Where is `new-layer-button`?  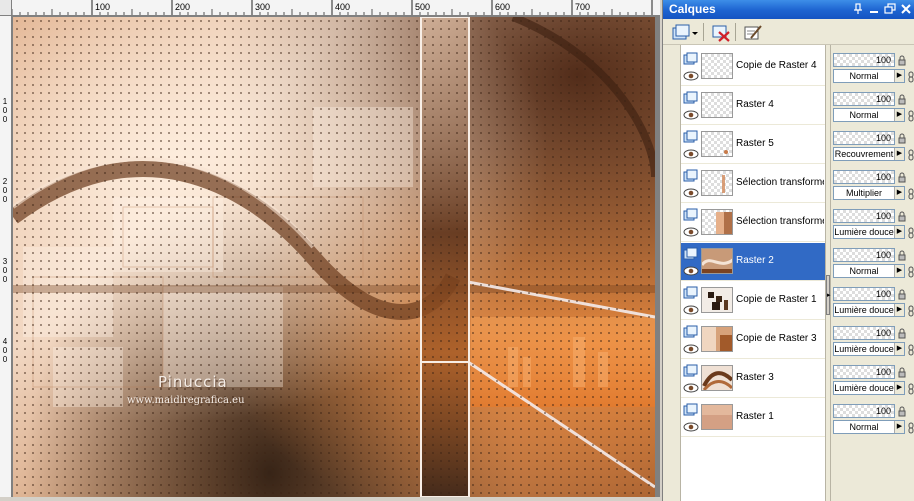 new-layer-button is located at coordinates (684, 32).